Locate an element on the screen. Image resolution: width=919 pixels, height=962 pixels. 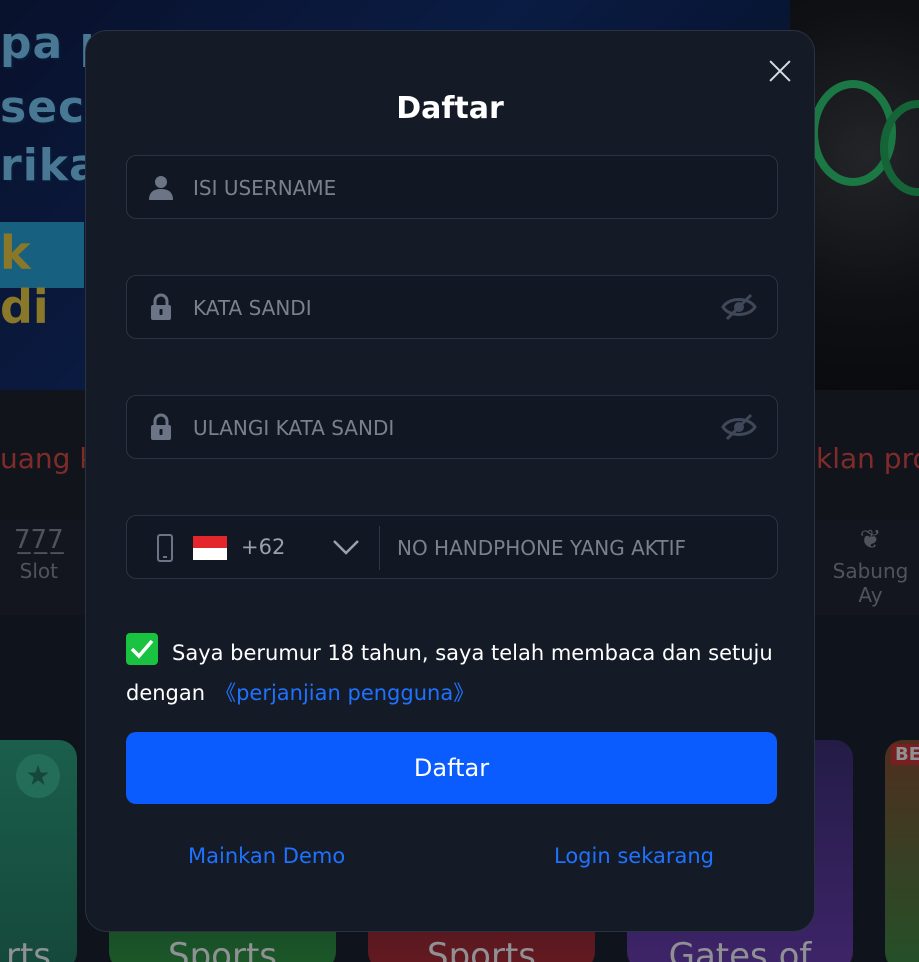
modal-title: Daftar is located at coordinates (450, 108).